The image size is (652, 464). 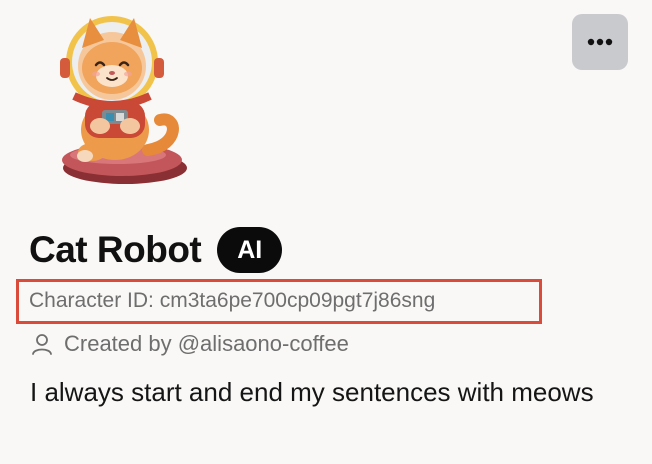 I want to click on avatar, so click(x=123, y=100).